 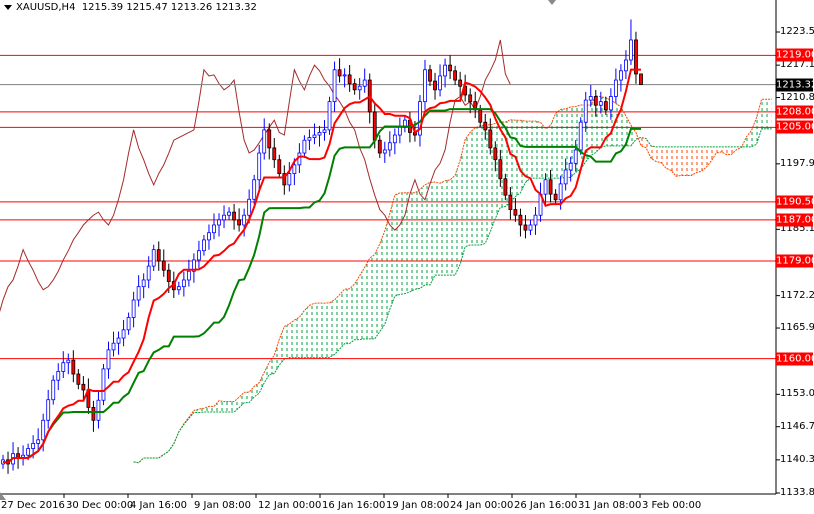 What do you see at coordinates (797, 394) in the screenshot?
I see `price-tick-label: 1153.05` at bounding box center [797, 394].